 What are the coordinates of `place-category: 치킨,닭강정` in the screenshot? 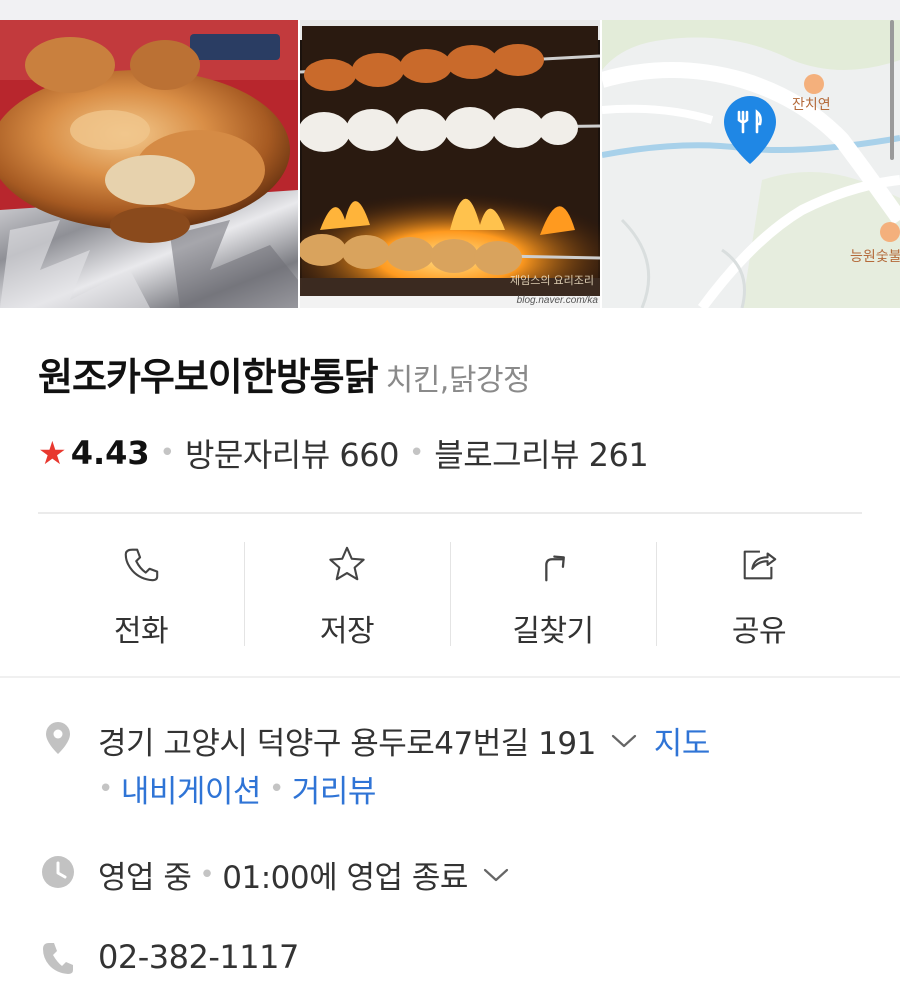 It's located at (458, 380).